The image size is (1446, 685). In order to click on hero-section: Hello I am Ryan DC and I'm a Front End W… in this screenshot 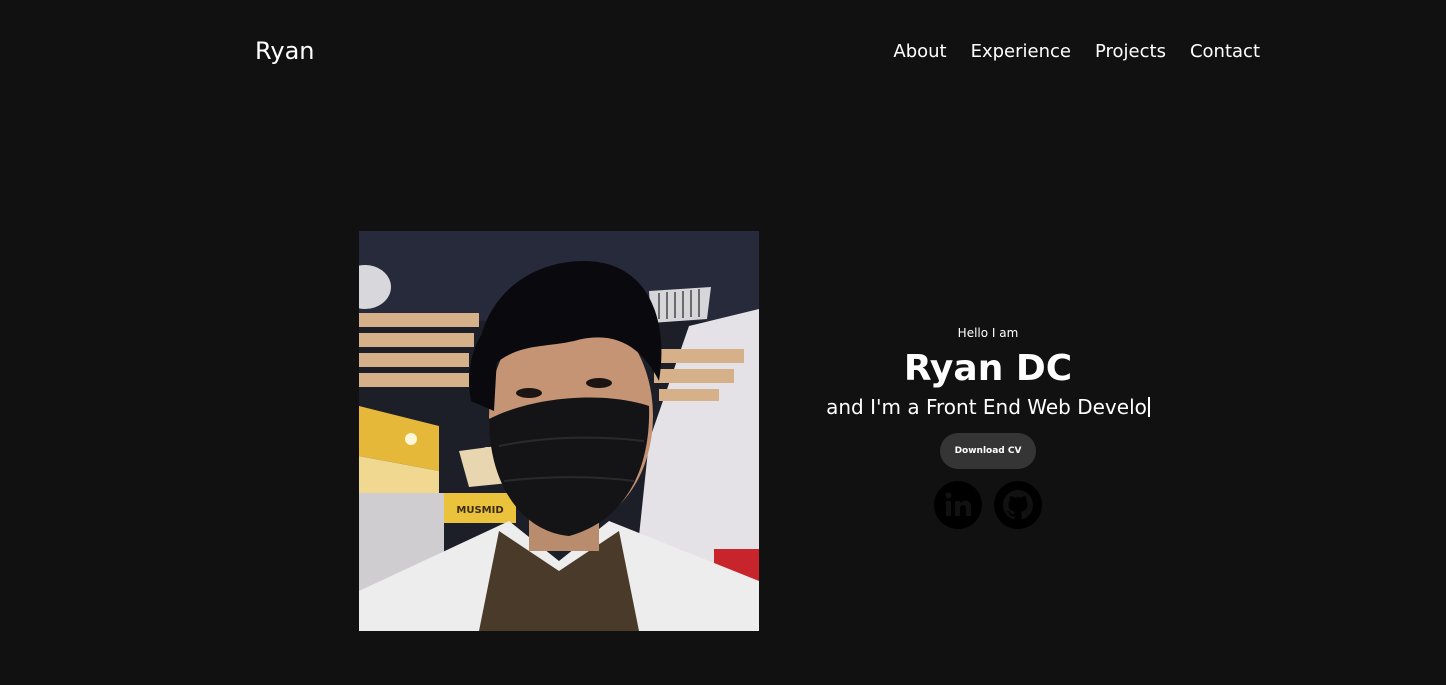, I will do `click(988, 426)`.